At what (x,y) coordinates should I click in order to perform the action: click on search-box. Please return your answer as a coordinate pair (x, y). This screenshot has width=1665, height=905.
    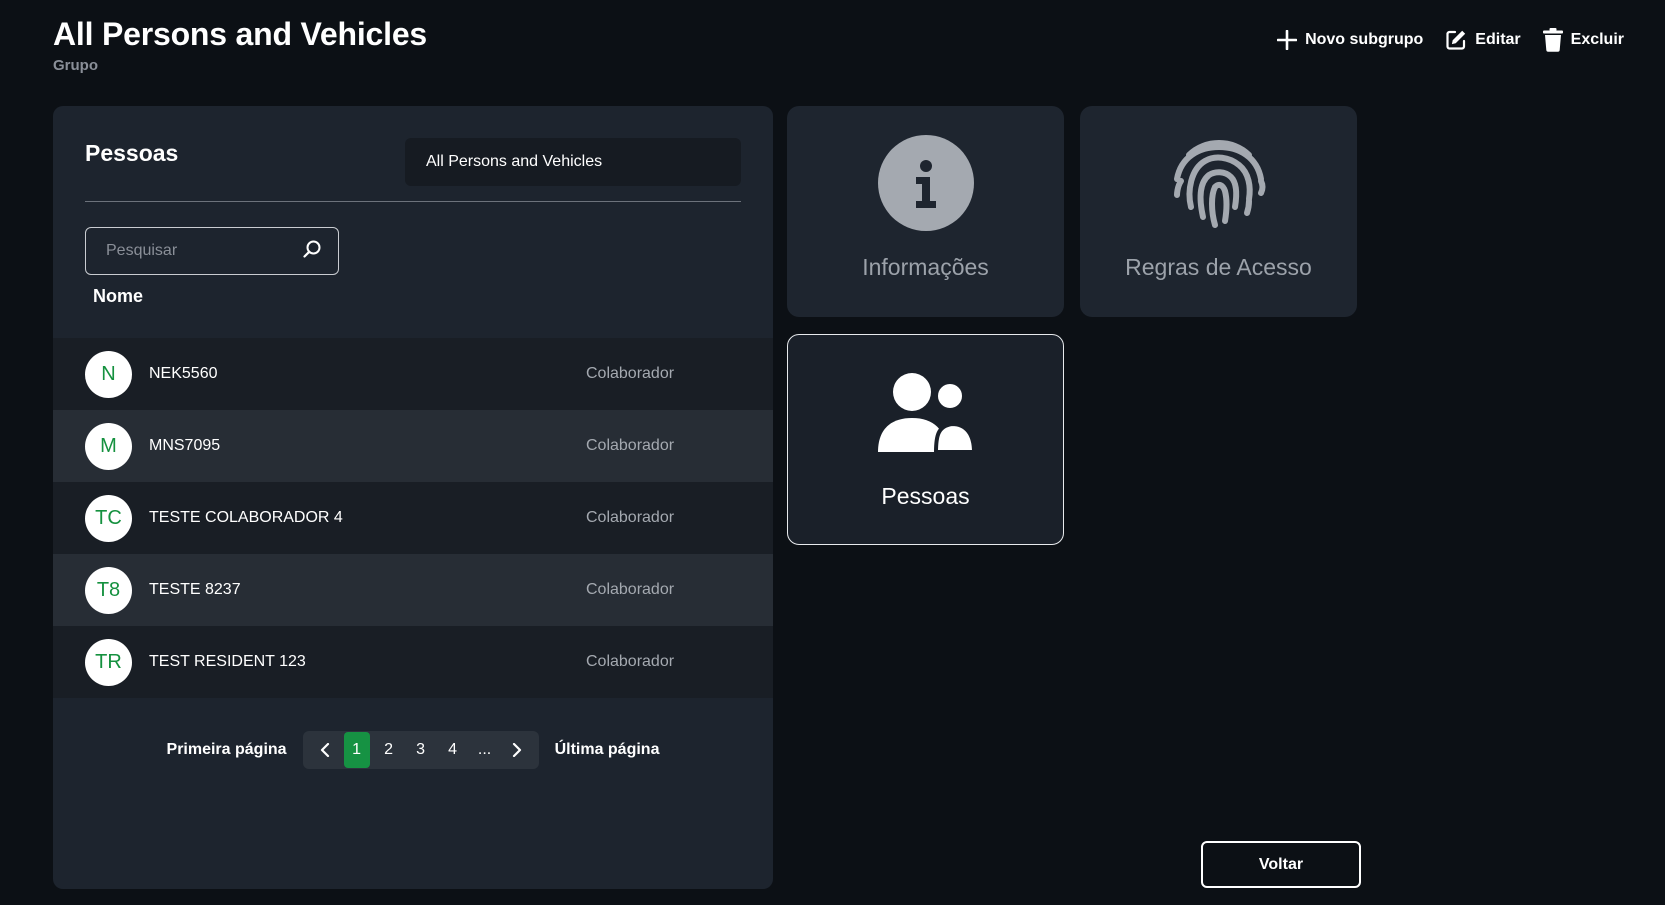
    Looking at the image, I should click on (212, 251).